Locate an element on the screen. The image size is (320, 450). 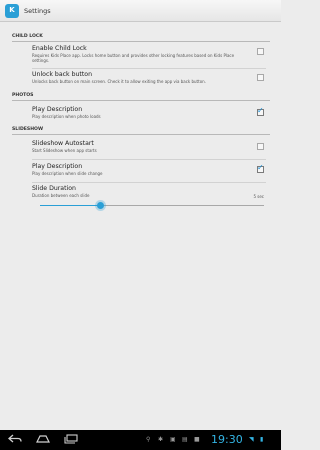
section-header-child-lock: CHILD LOCK is located at coordinates (141, 38).